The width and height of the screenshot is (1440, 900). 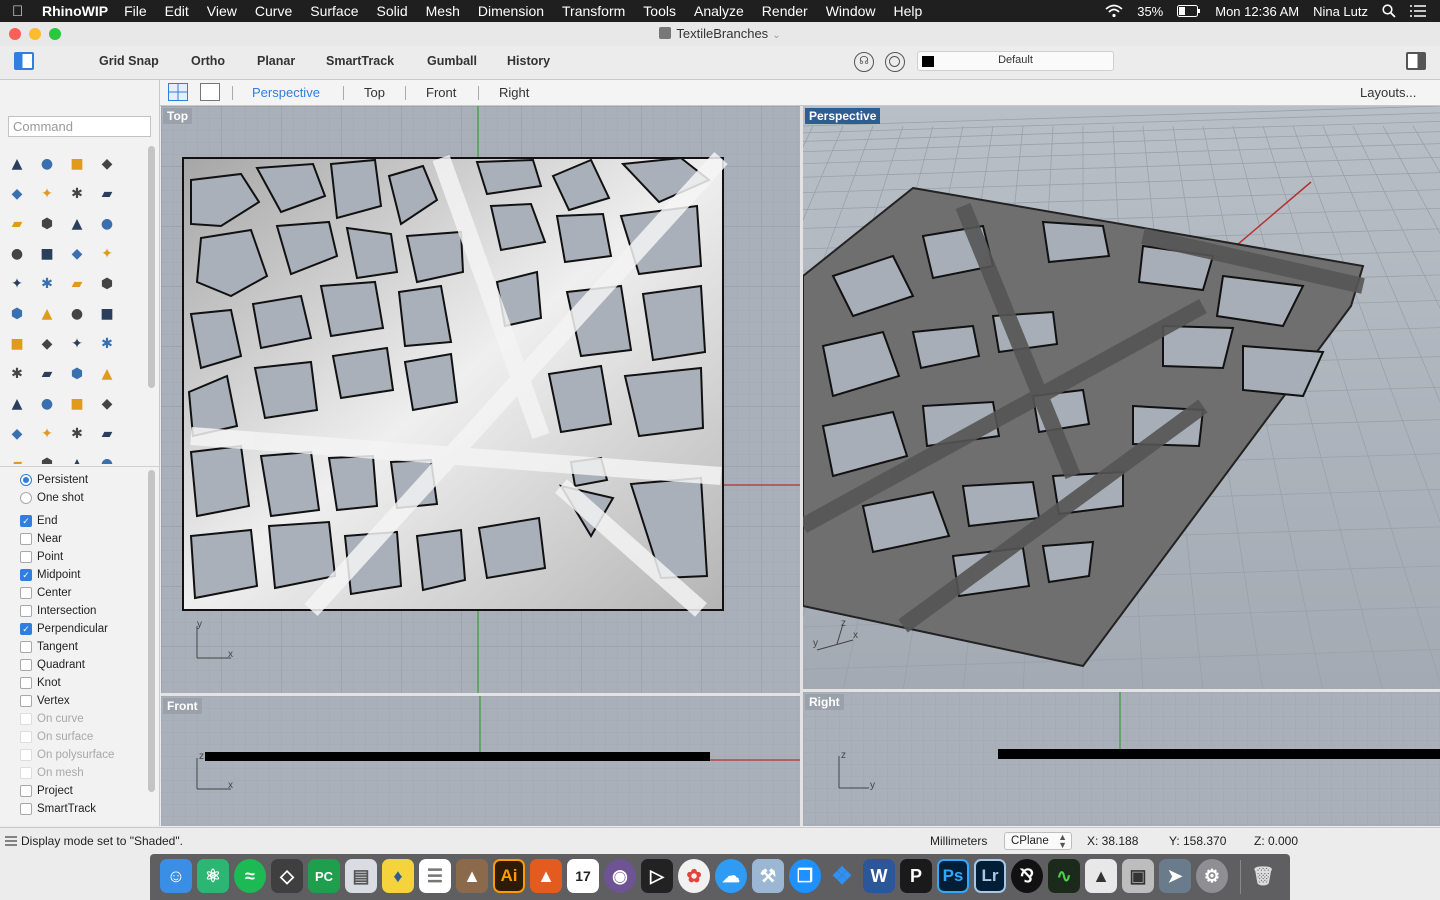 I want to click on block-tool-icon: ✱, so click(x=17, y=373).